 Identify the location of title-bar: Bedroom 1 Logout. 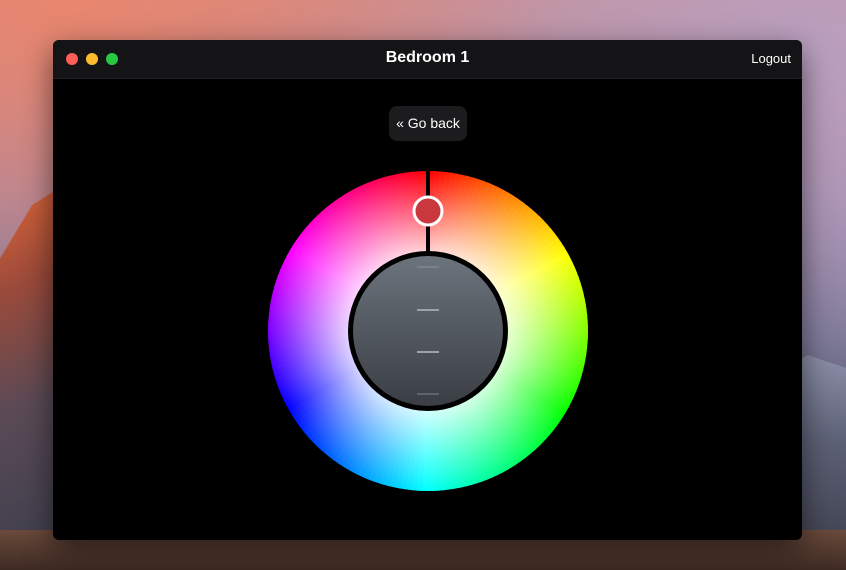
(427, 59).